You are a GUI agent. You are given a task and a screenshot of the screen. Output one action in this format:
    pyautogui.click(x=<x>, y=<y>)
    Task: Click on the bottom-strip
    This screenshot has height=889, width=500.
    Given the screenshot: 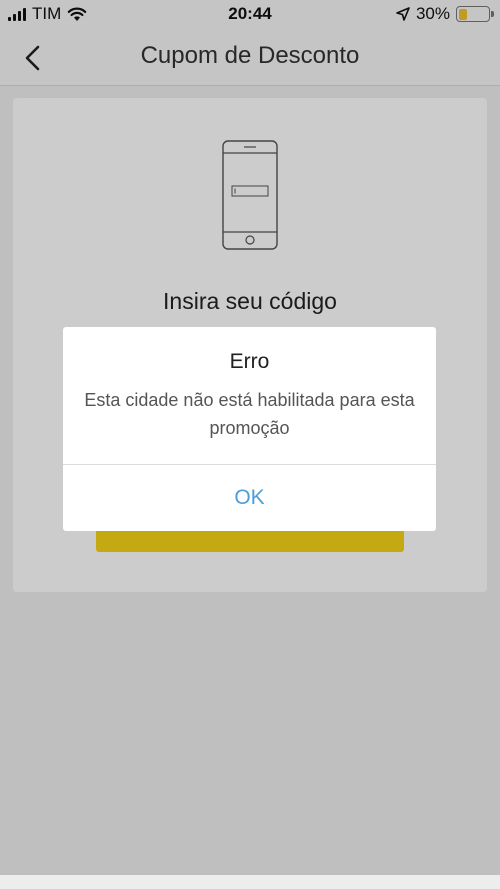 What is the action you would take?
    pyautogui.click(x=250, y=882)
    